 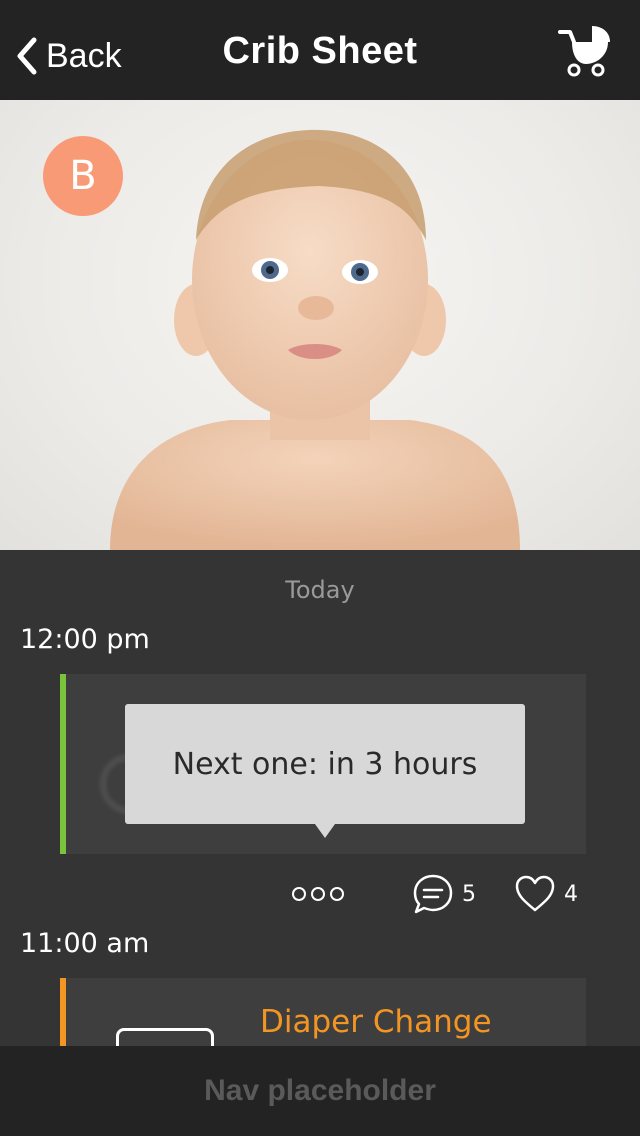 I want to click on heart-icon, so click(x=535, y=893).